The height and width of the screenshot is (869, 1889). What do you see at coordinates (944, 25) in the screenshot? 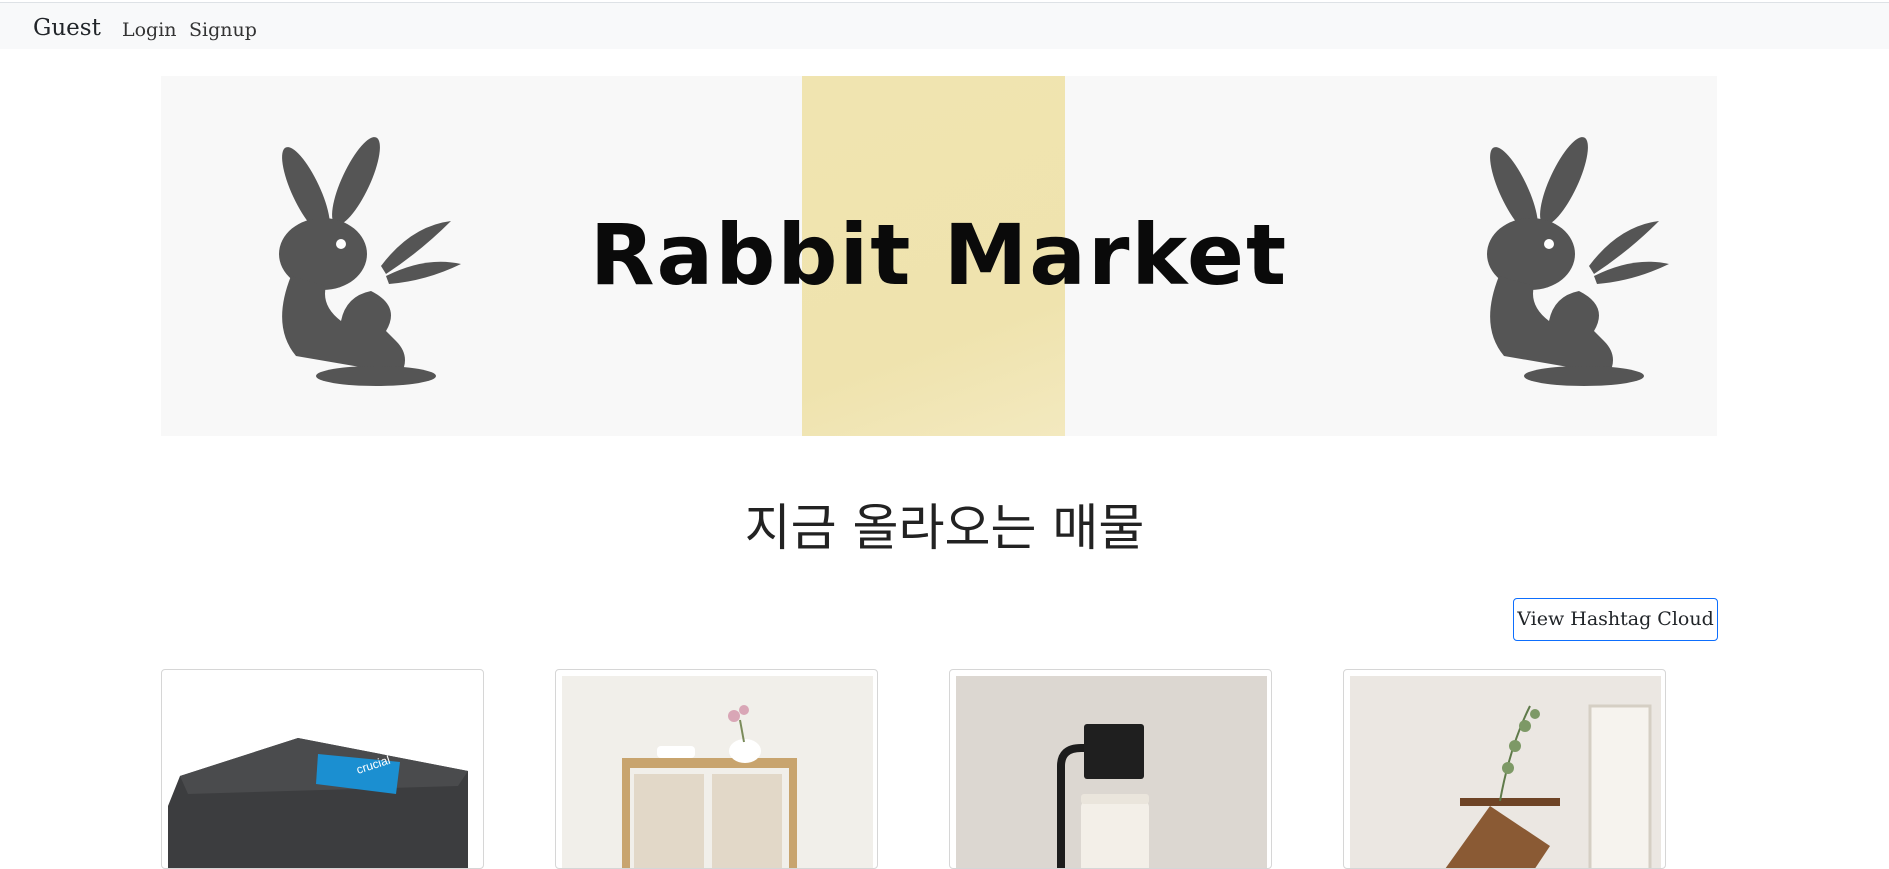
I see `top-navbar: Guest Login Signup` at bounding box center [944, 25].